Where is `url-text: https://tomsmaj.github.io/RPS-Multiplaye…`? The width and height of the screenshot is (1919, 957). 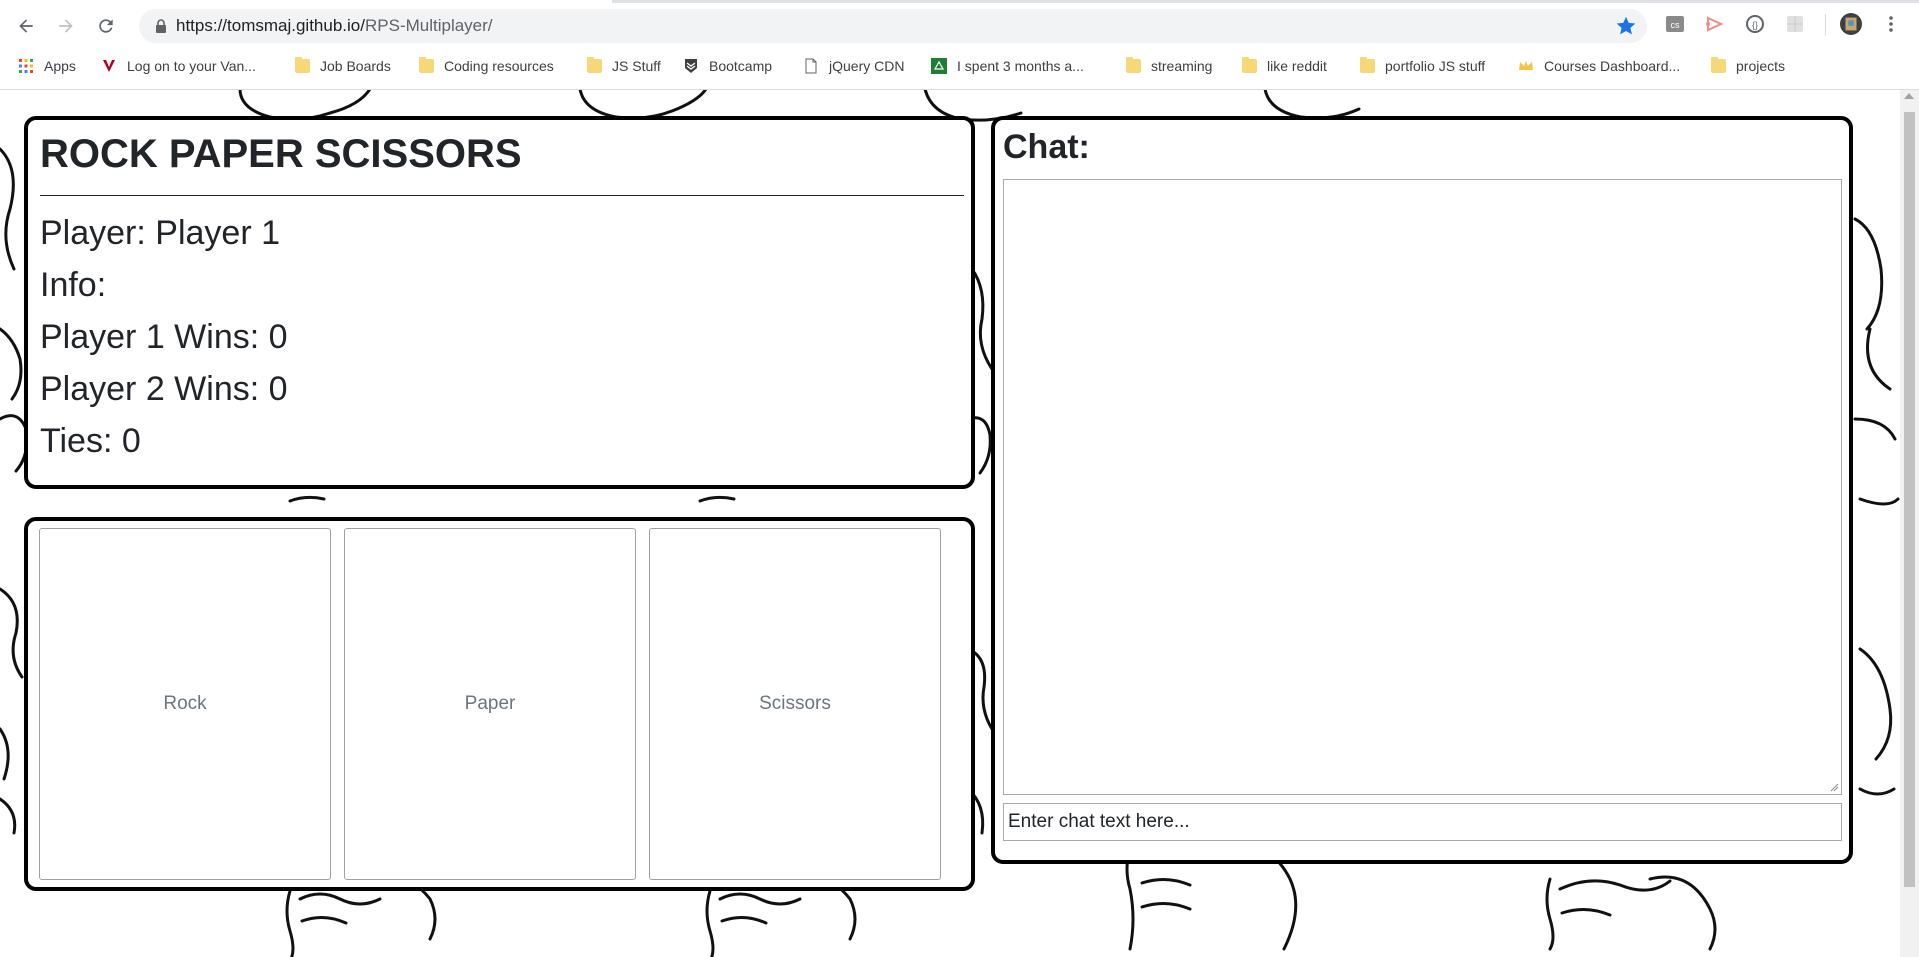
url-text: https://tomsmaj.github.io/RPS-Multiplaye… is located at coordinates (334, 25).